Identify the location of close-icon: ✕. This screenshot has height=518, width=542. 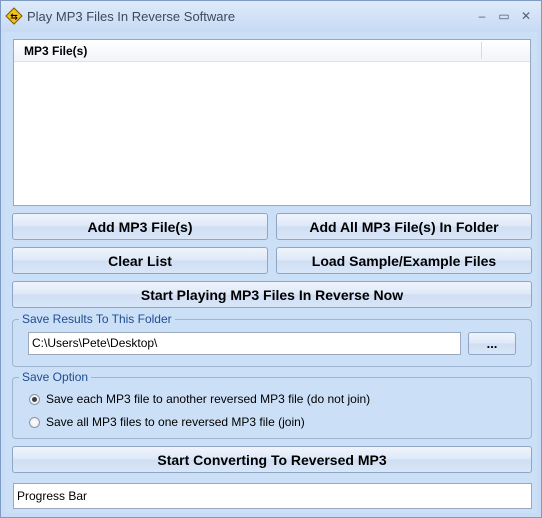
(526, 16).